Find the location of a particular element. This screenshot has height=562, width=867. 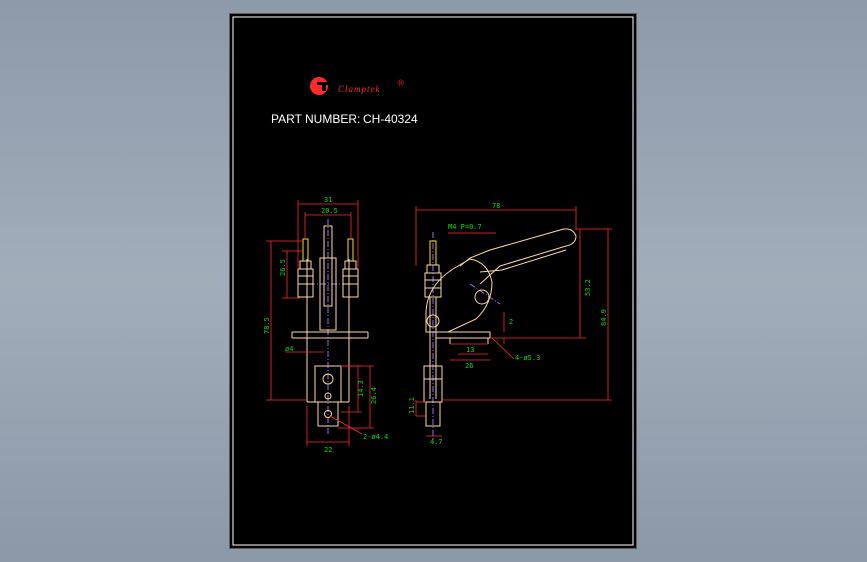

dim-31: 31 is located at coordinates (328, 200).